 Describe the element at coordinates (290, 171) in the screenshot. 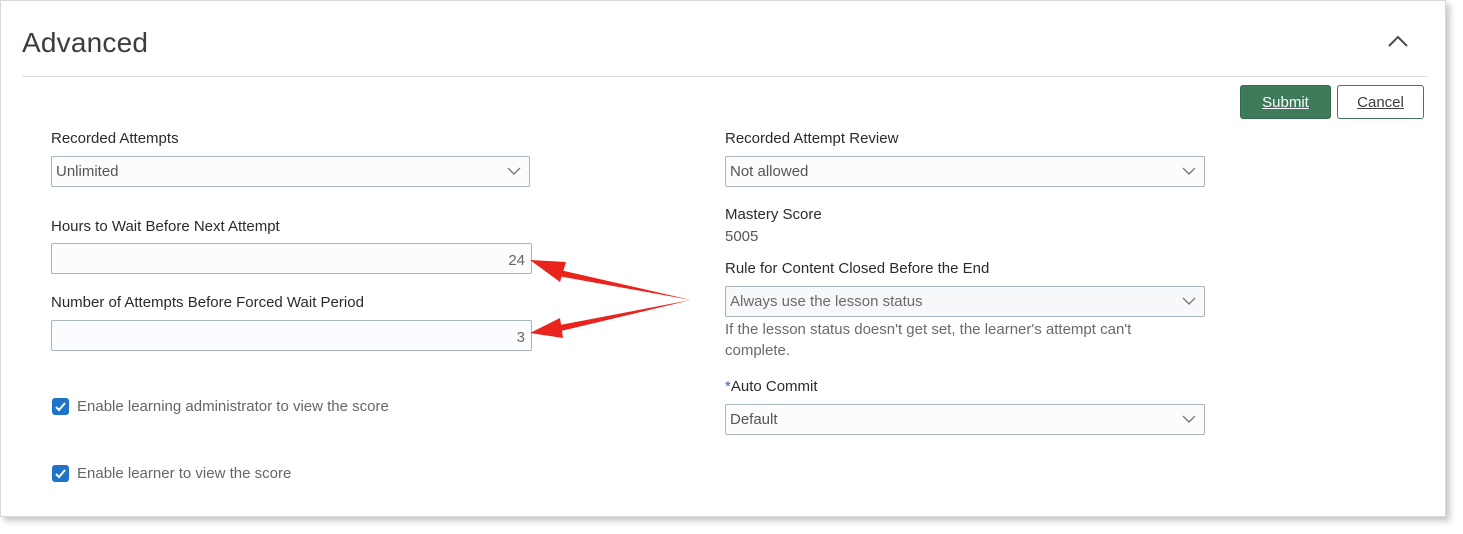

I see `recorded-attempts-select: Unlimited` at that location.